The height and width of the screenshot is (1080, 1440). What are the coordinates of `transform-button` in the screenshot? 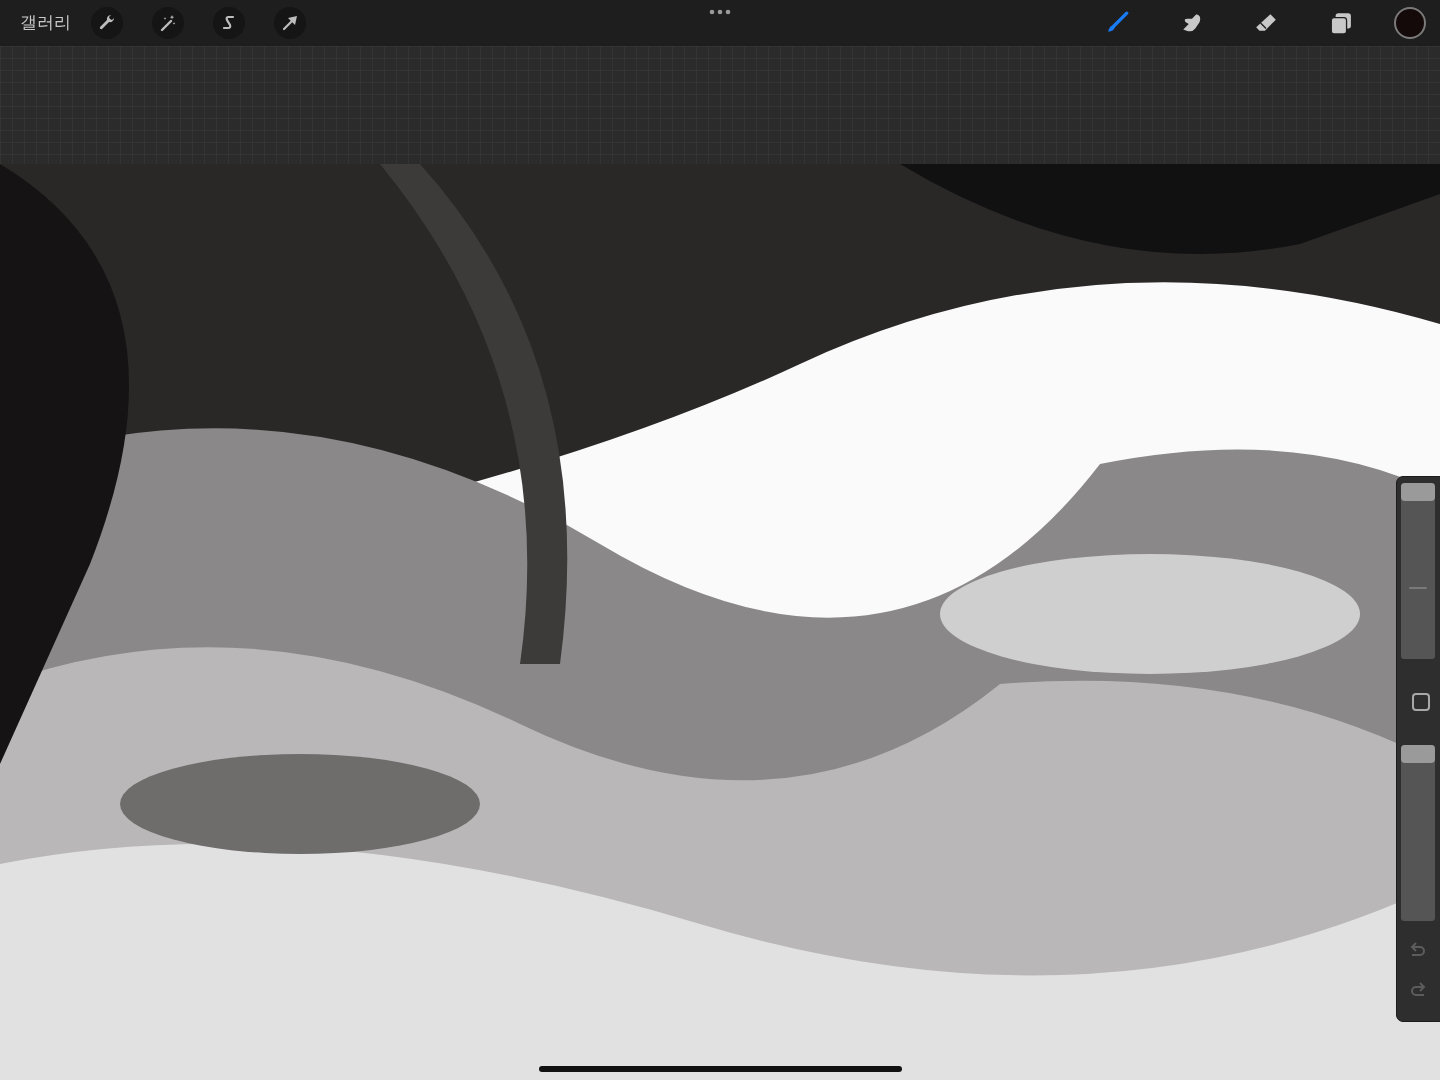 It's located at (290, 23).